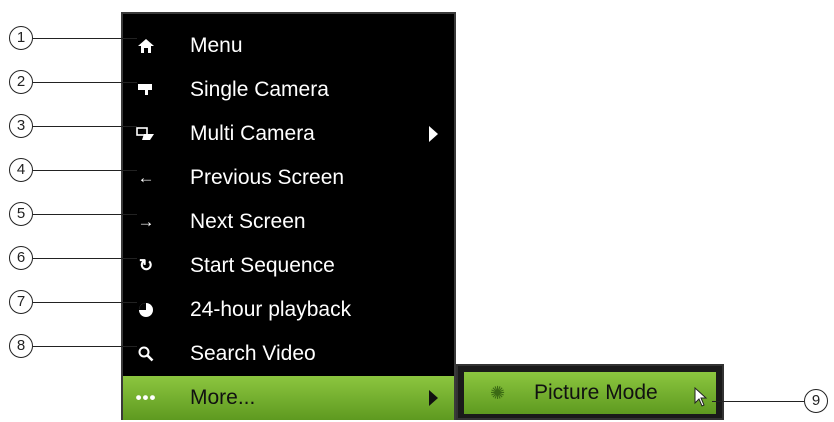 The width and height of the screenshot is (834, 422). What do you see at coordinates (816, 401) in the screenshot?
I see `callout-9: 9` at bounding box center [816, 401].